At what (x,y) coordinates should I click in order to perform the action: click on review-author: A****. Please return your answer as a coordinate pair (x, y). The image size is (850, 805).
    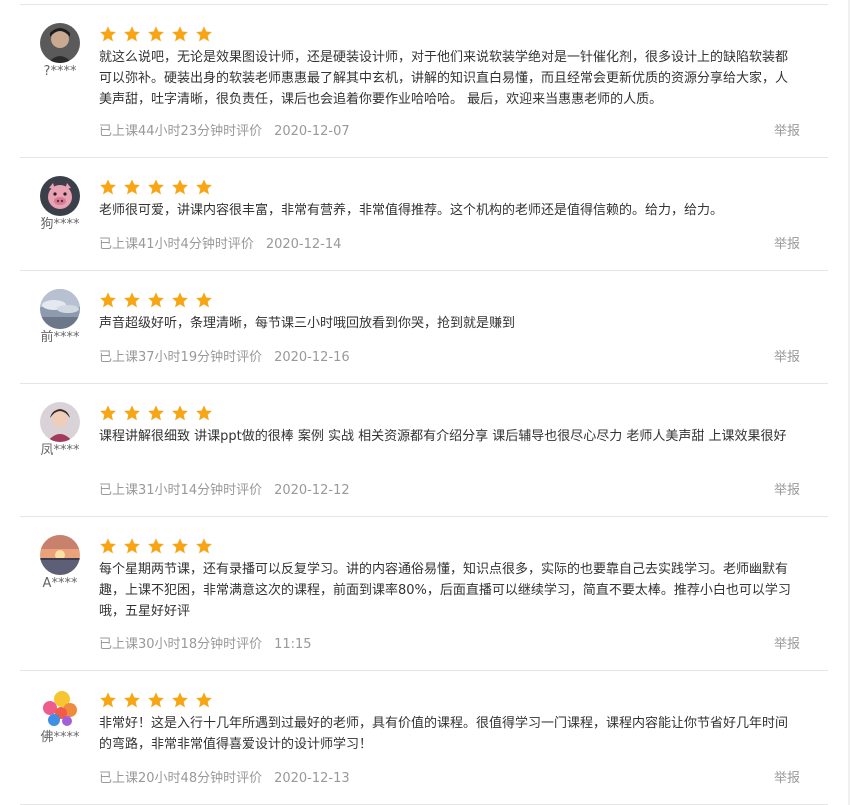
    Looking at the image, I should click on (60, 563).